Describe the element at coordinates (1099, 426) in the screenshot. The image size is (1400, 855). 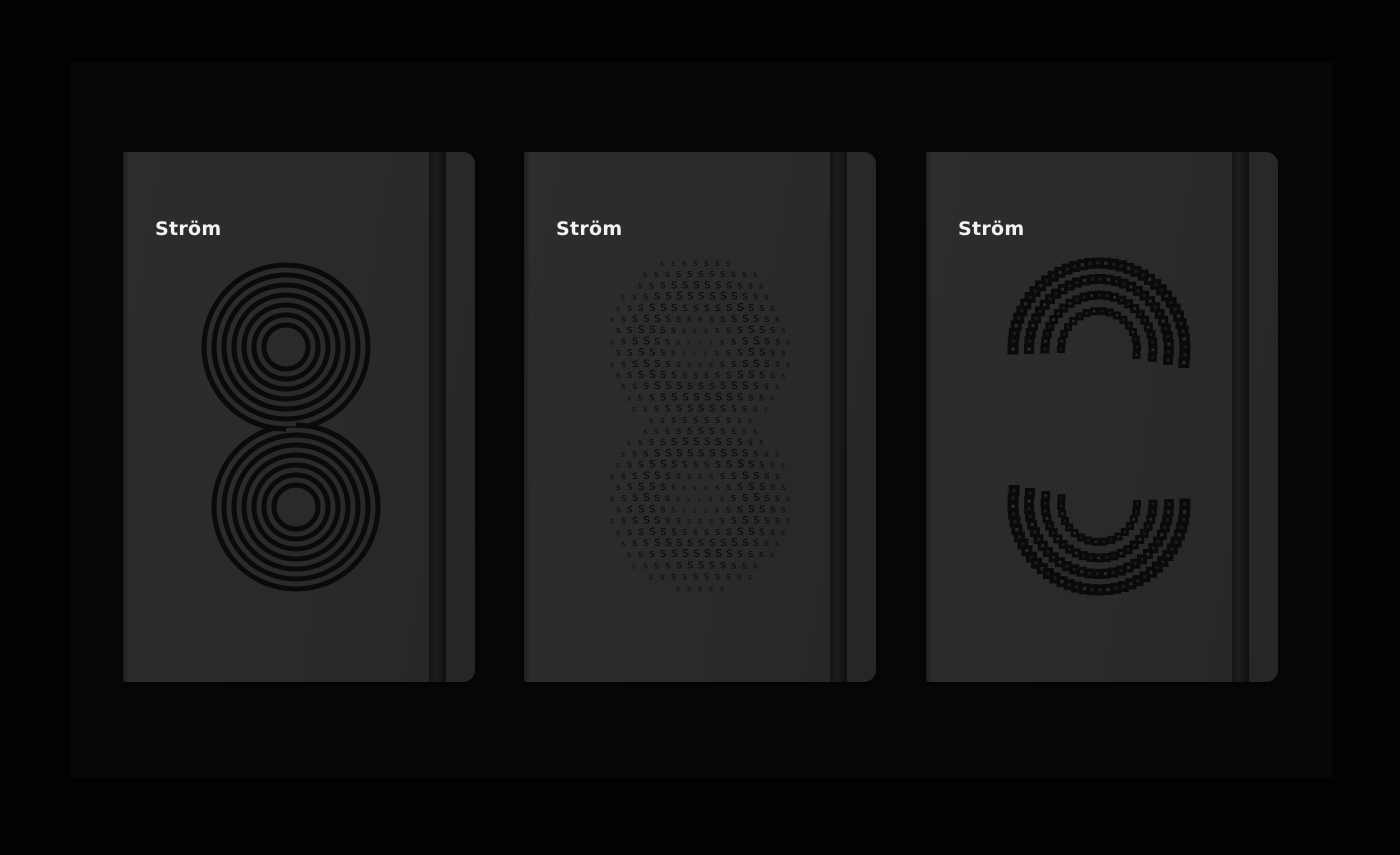
I see `dice-tiles-s-emblem` at that location.